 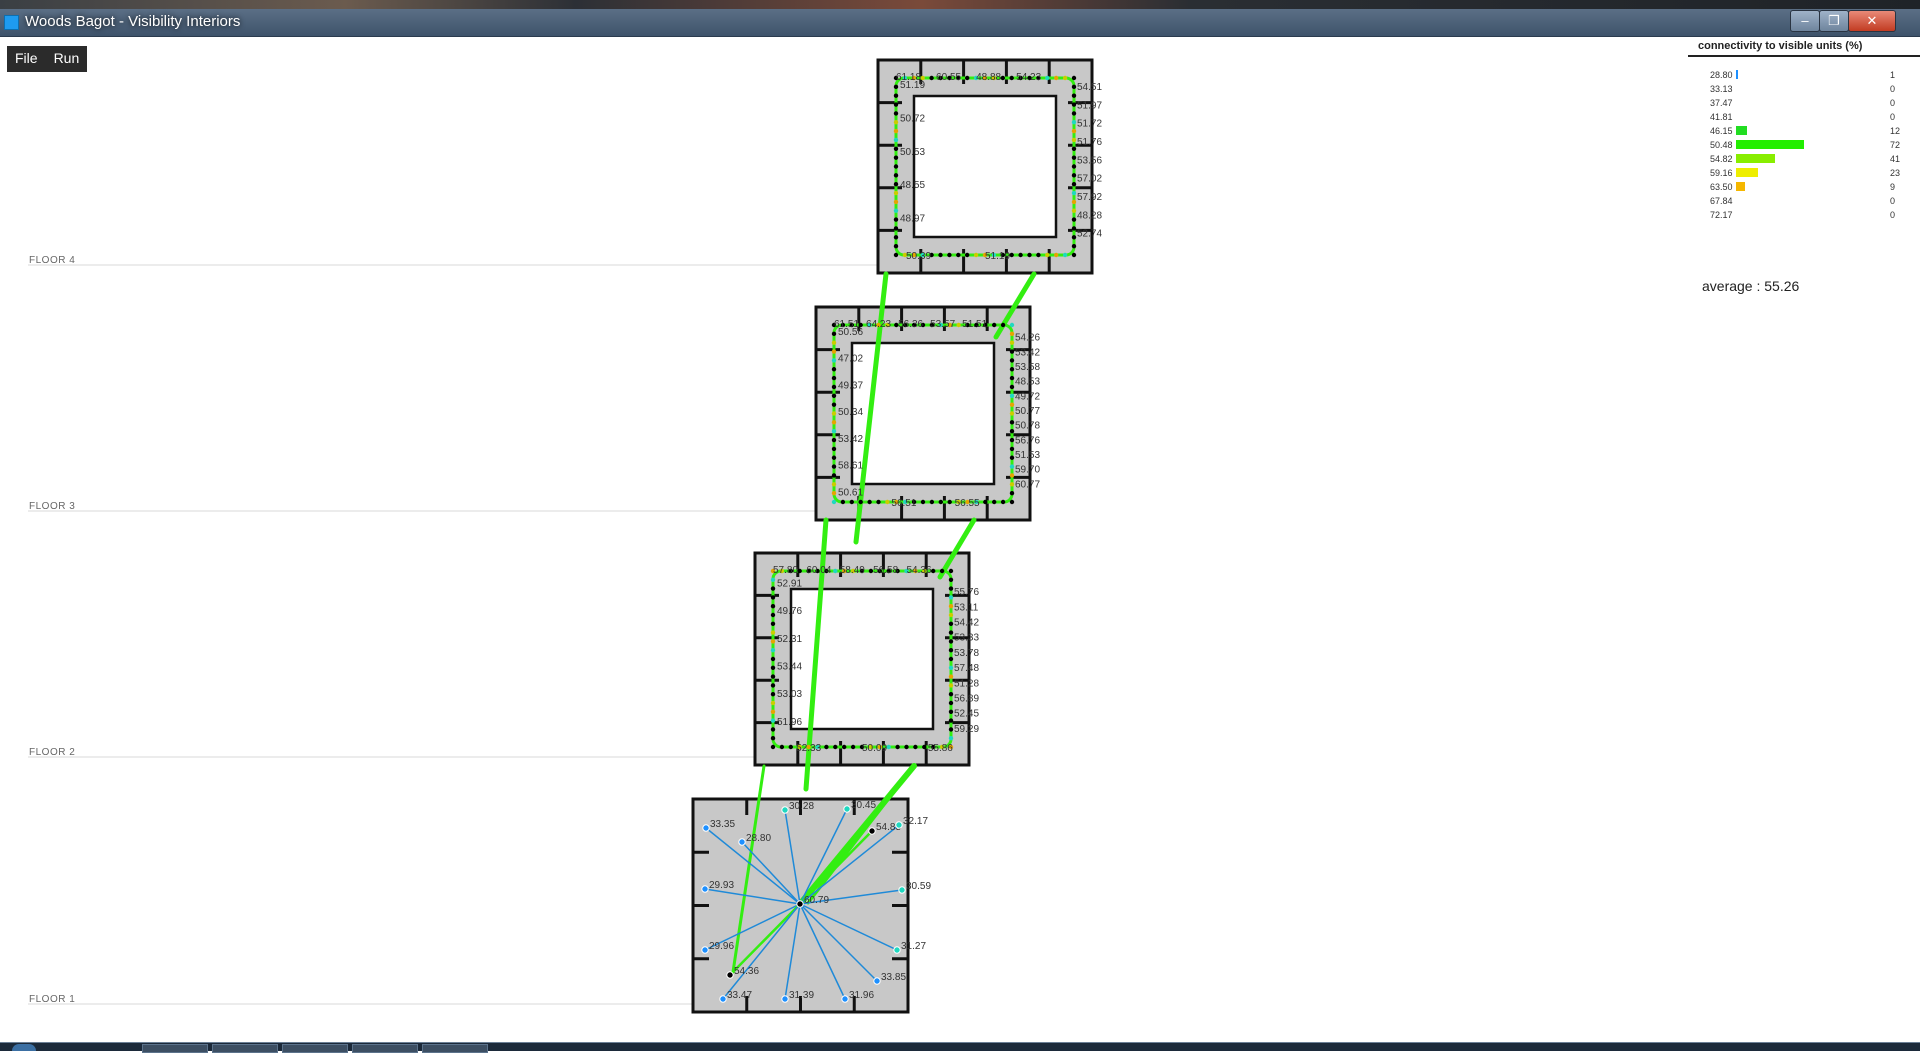 I want to click on point-label: 50.78, so click(x=1027, y=426).